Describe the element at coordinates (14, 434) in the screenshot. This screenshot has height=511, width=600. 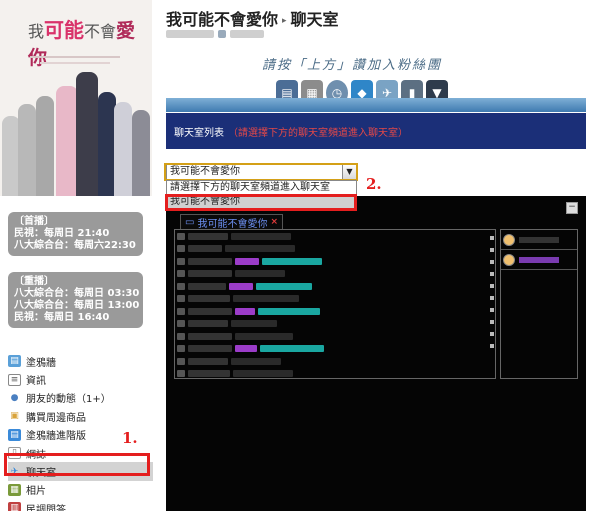
I see `wall-advanced-icon: ▤` at that location.